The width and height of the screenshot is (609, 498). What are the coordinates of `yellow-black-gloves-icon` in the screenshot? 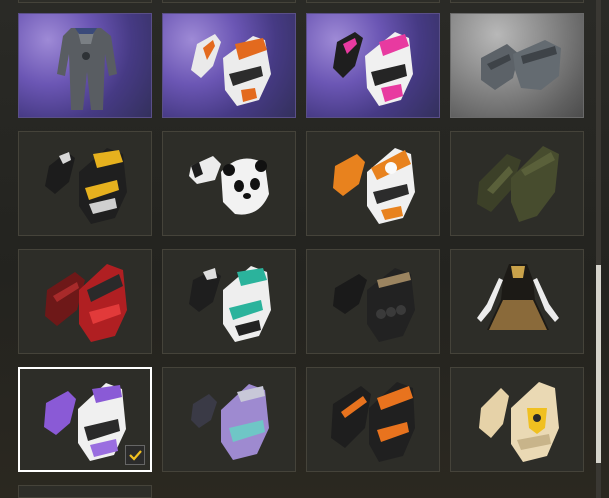 It's located at (86, 186).